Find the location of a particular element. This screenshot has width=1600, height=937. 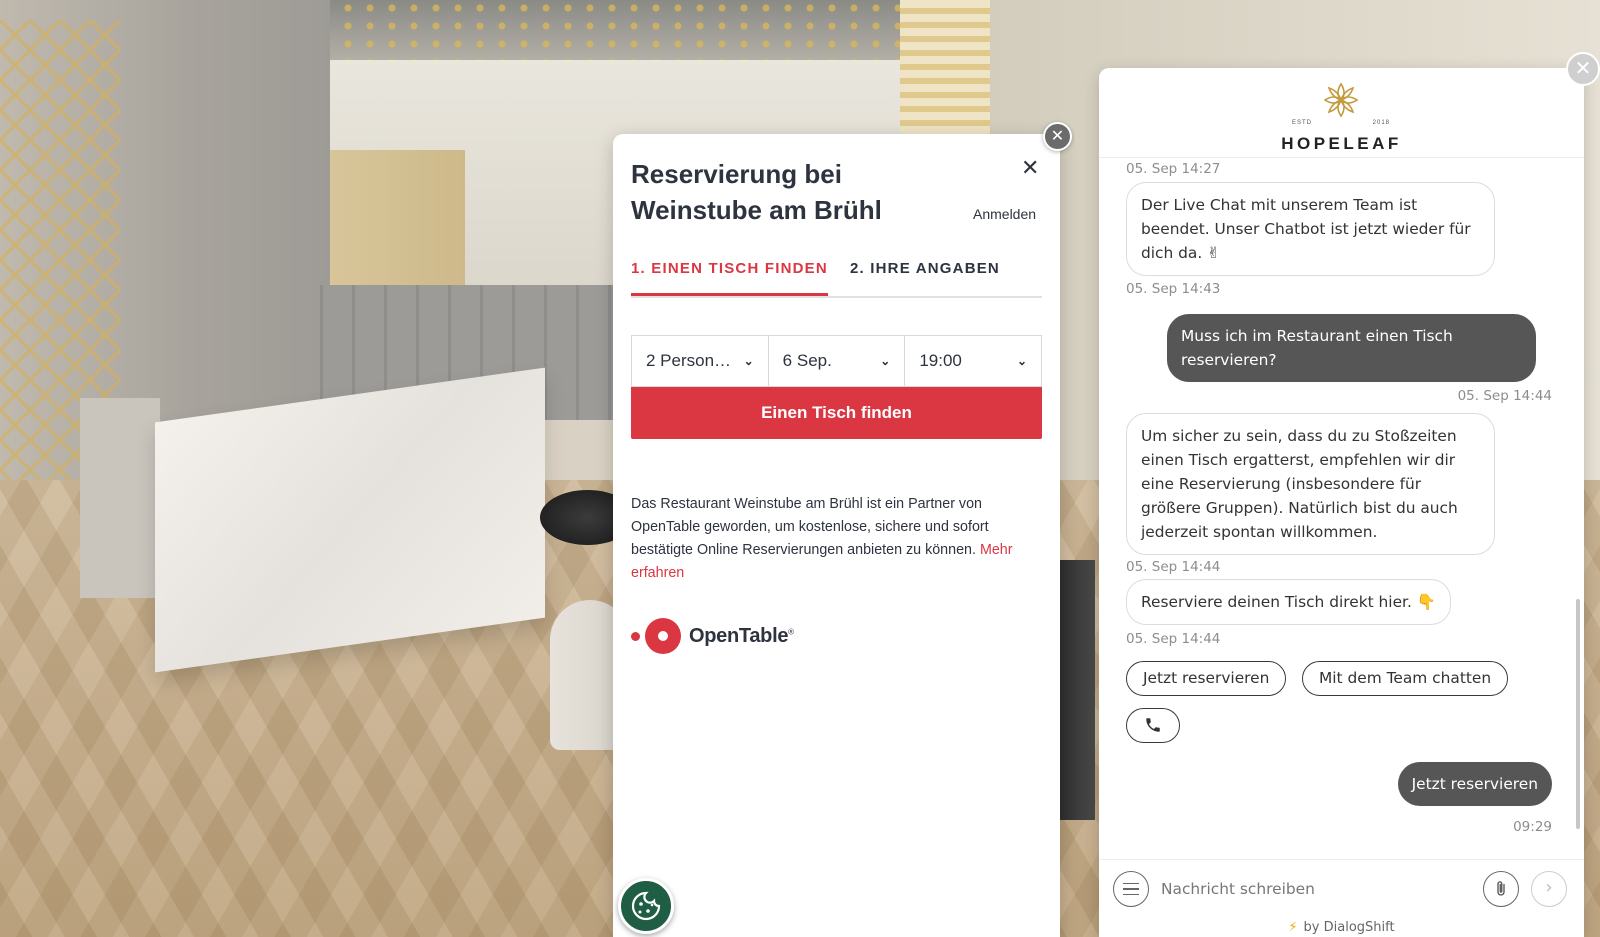

date-select: 6 Sep. ⌄ is located at coordinates (837, 361).